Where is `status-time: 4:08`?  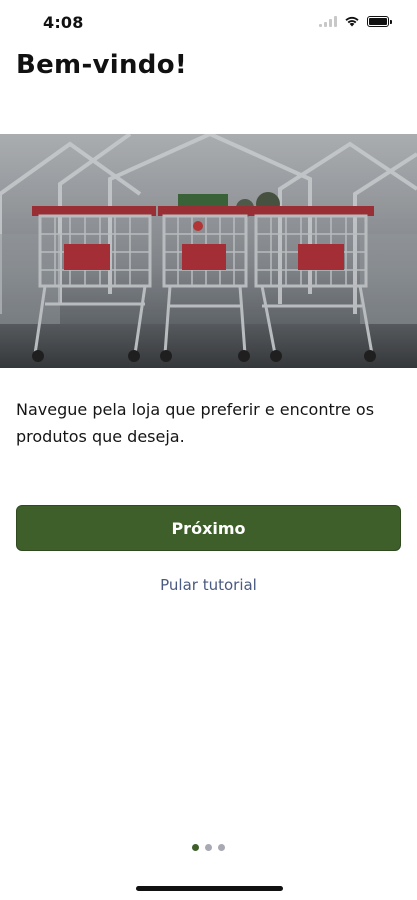 status-time: 4:08 is located at coordinates (63, 22).